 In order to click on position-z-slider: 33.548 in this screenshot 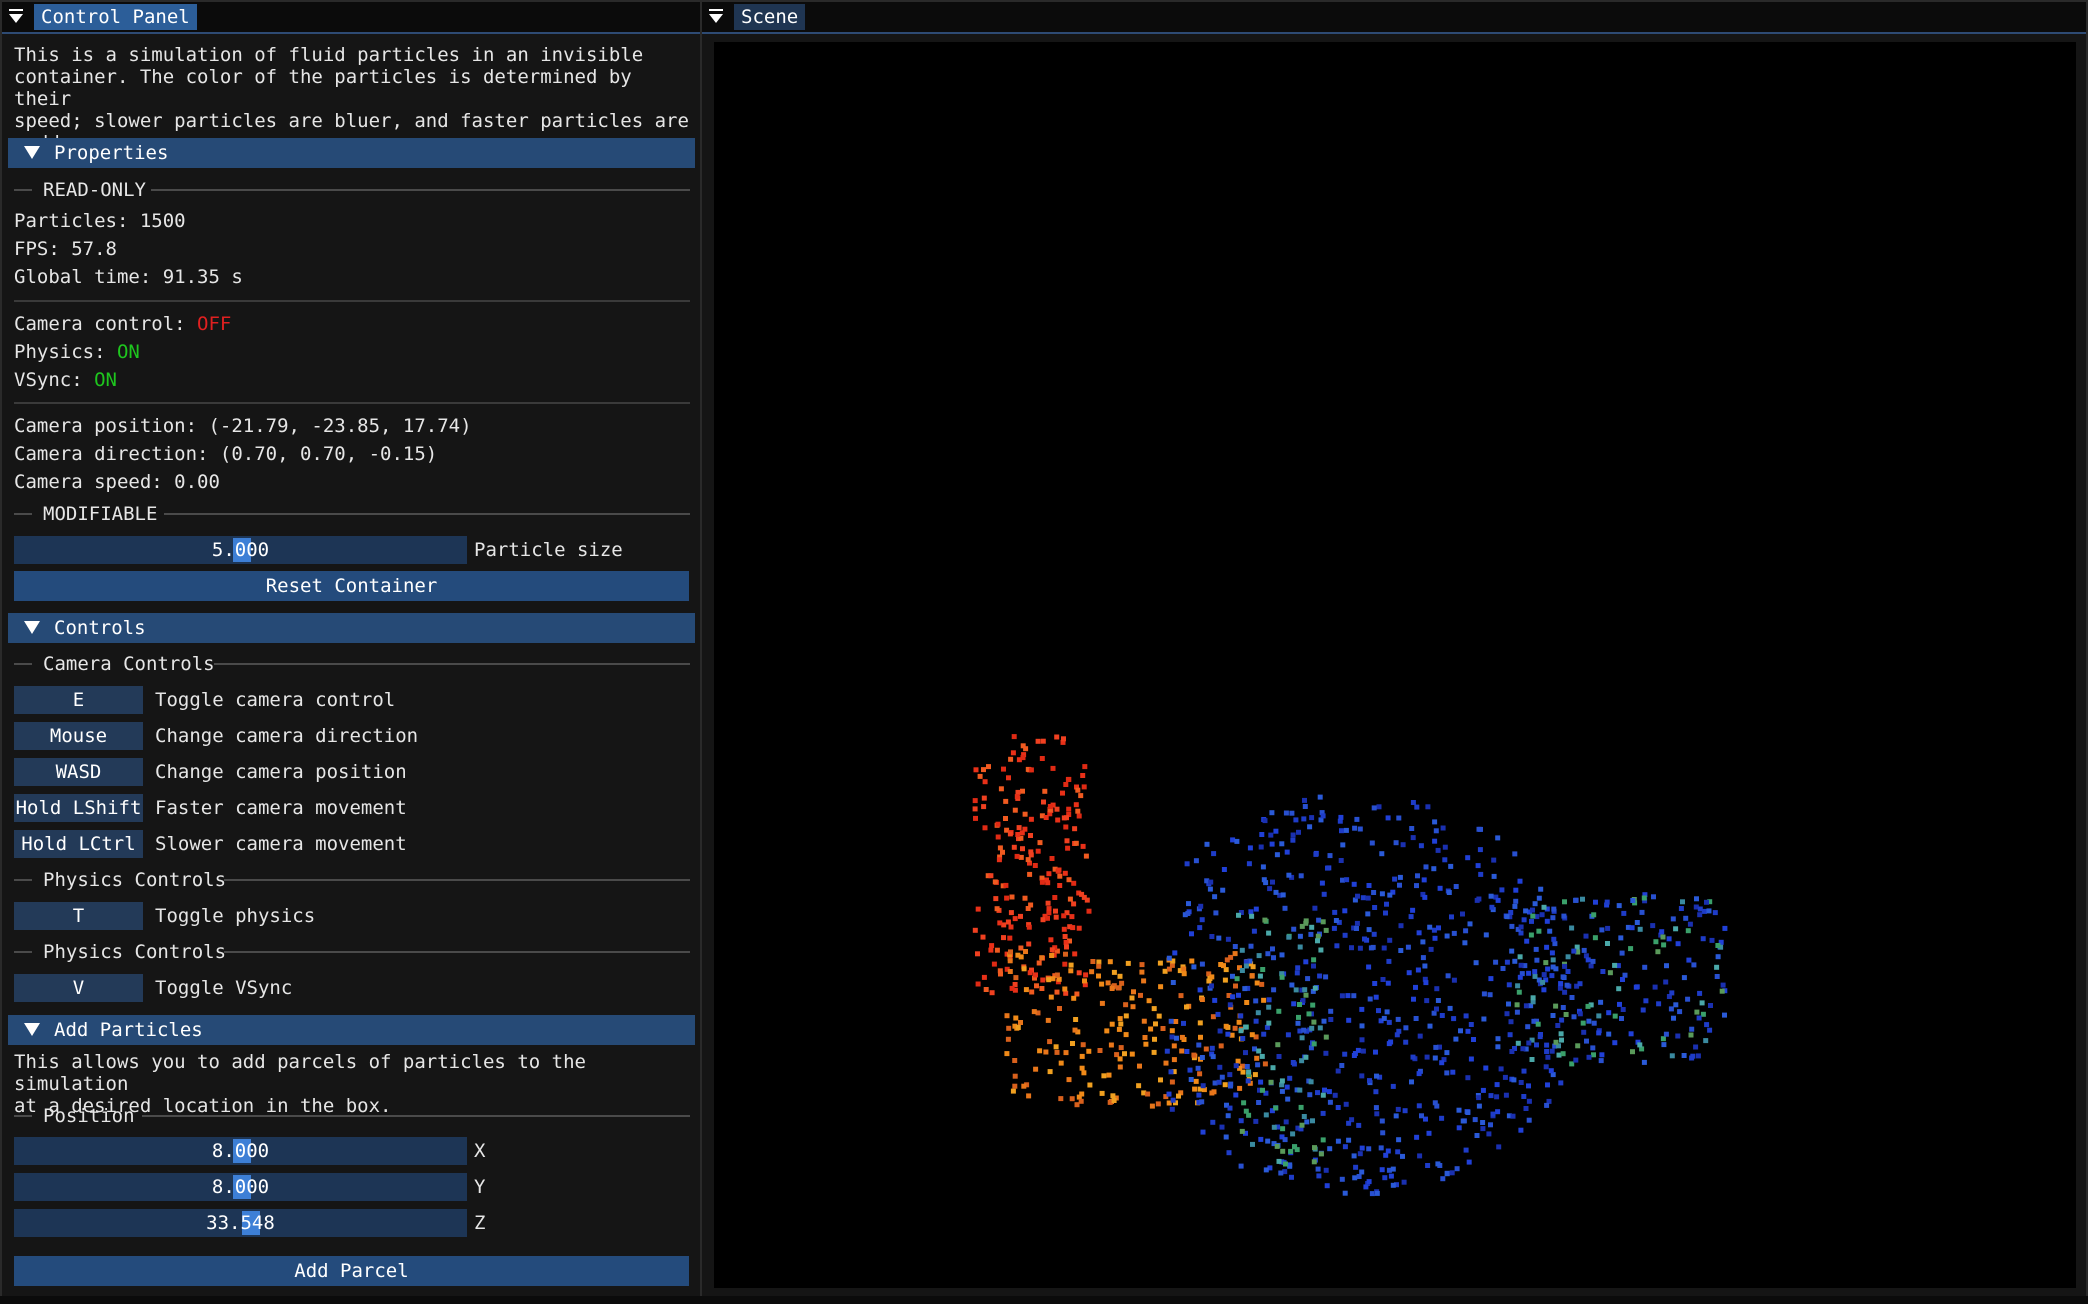, I will do `click(240, 1223)`.